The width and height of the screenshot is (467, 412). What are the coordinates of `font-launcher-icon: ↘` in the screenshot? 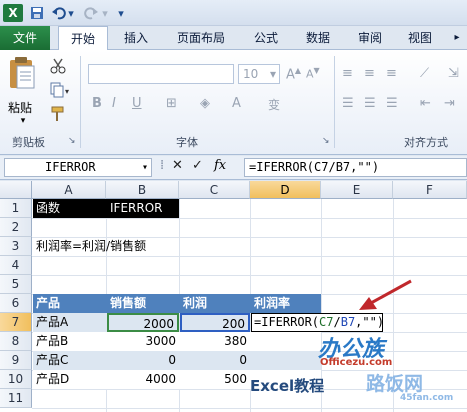 It's located at (326, 141).